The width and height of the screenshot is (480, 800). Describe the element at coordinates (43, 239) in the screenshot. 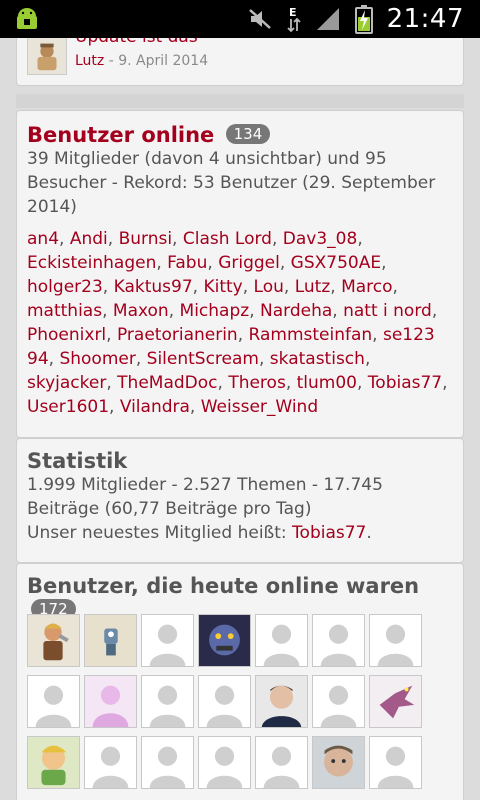

I see `member-link: an4` at that location.